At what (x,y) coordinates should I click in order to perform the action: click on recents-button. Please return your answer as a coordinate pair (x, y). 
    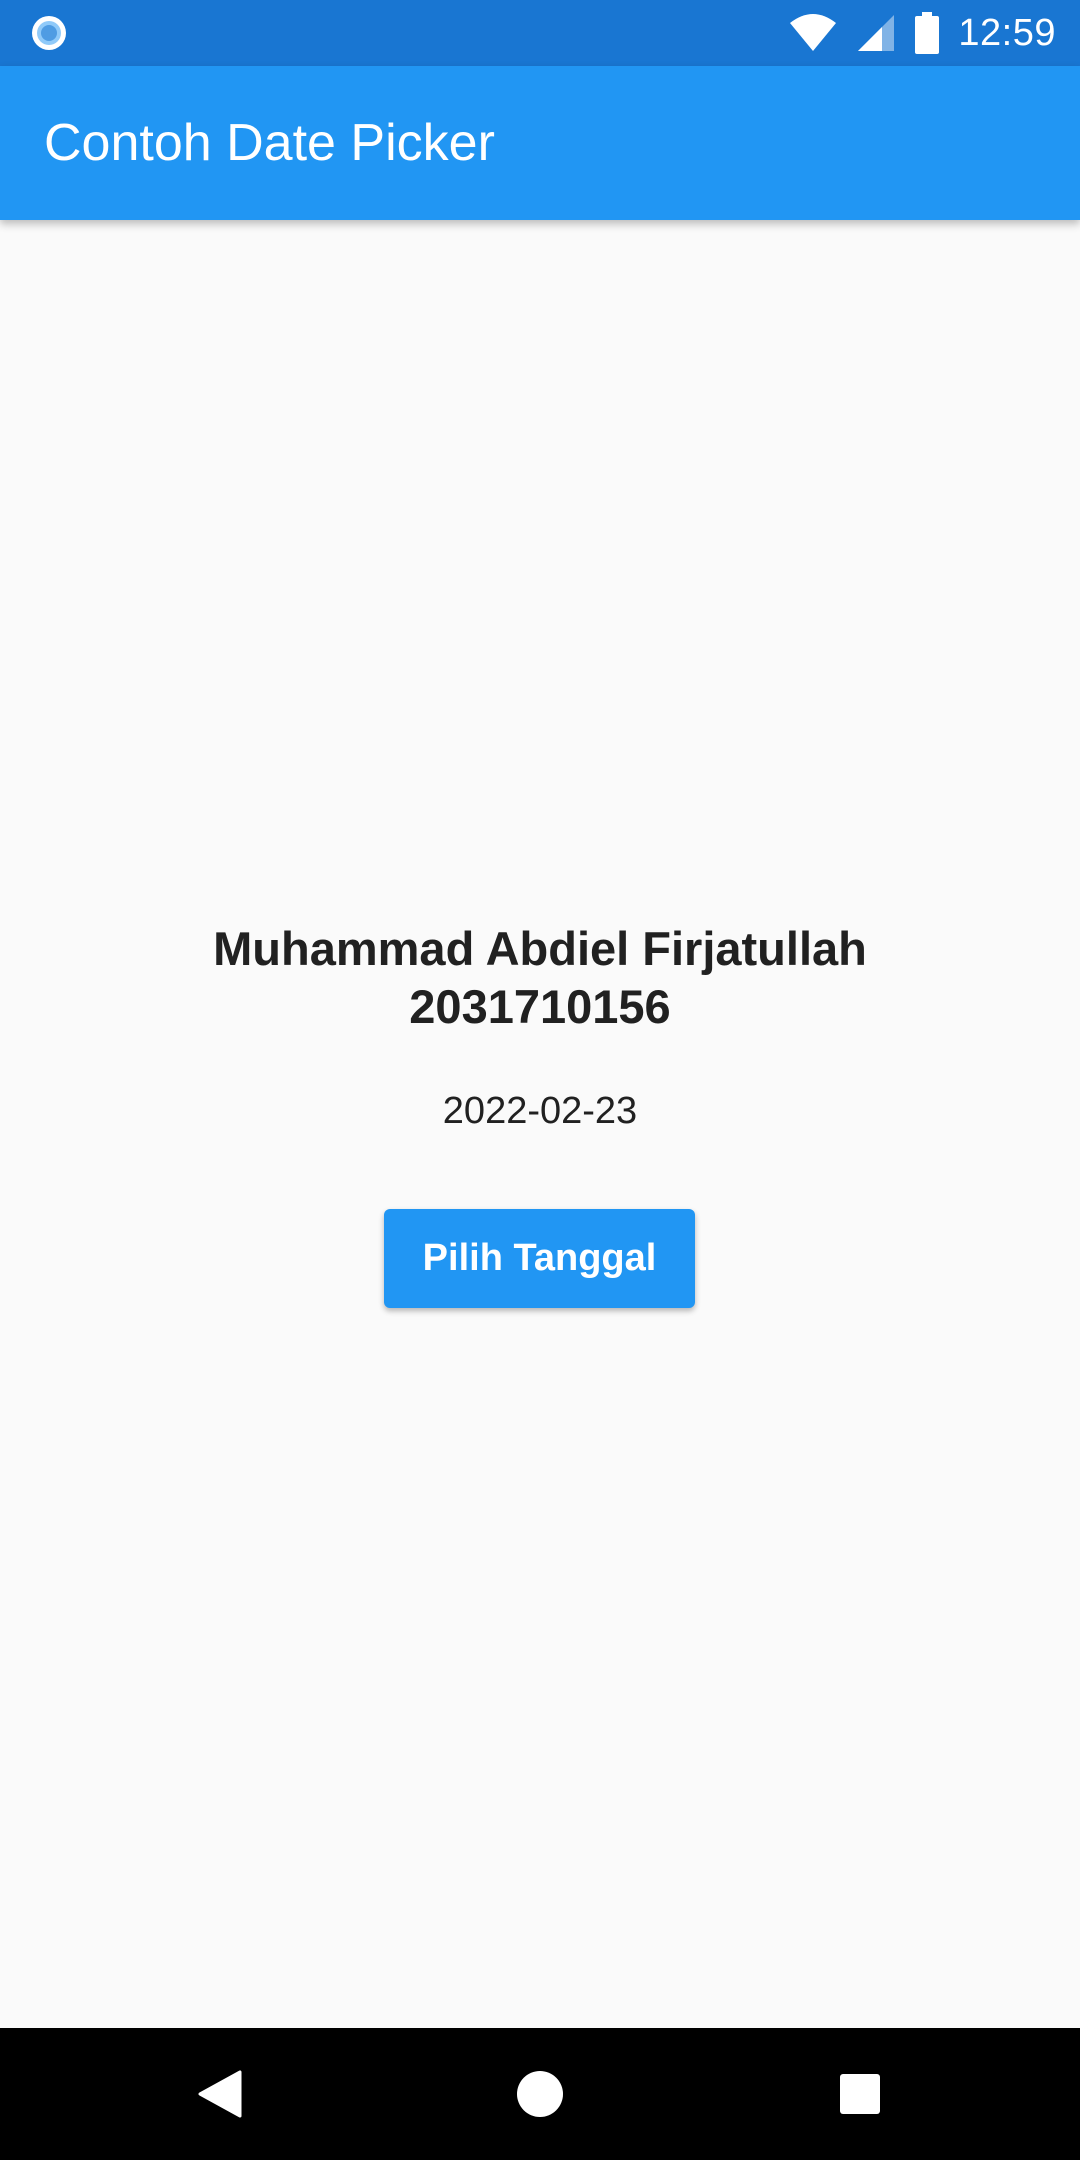
    Looking at the image, I should click on (860, 2094).